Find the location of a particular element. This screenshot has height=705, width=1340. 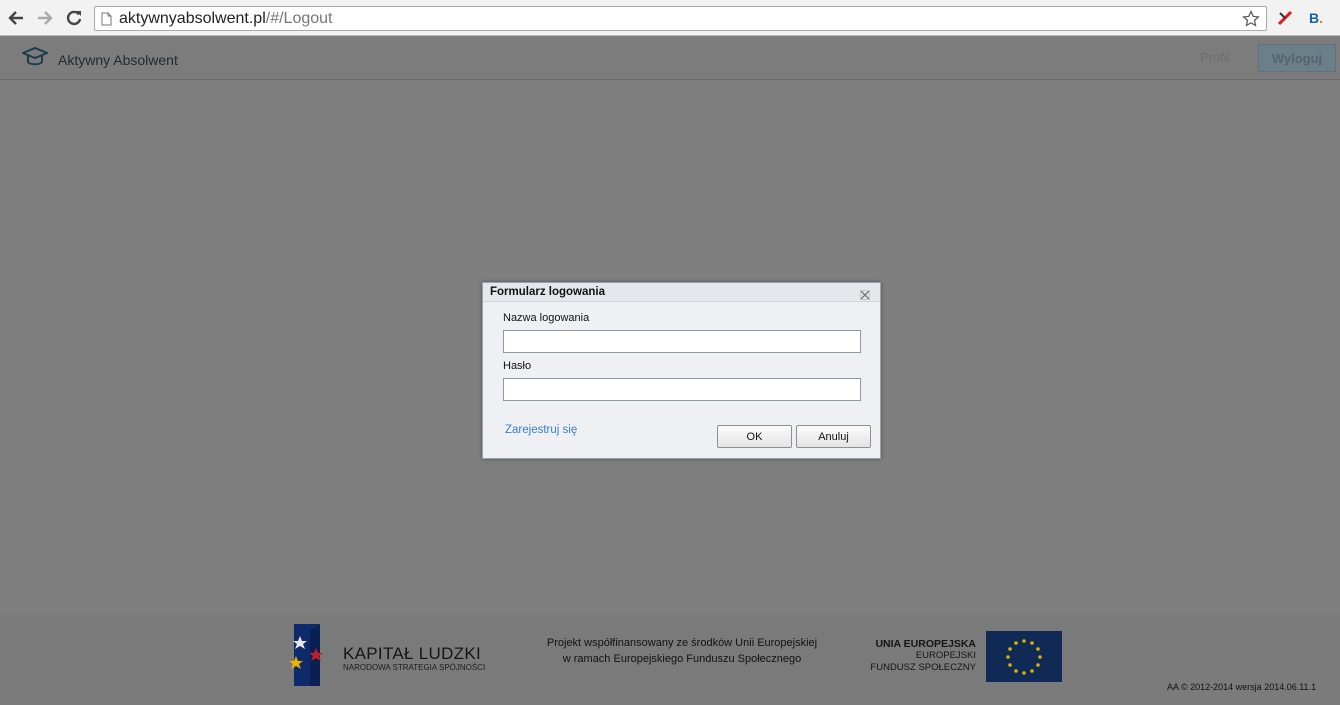

app-header: Aktywny Absolwent Profil Wyloguj is located at coordinates (670, 58).